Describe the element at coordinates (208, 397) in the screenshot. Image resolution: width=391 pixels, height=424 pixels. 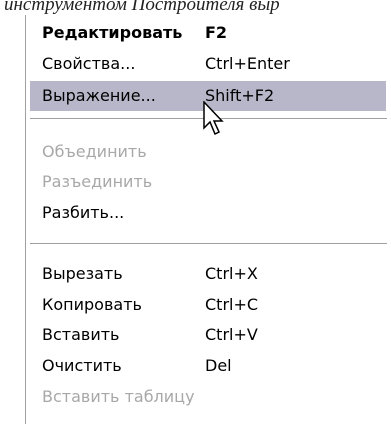
I see `menu-item-paste-table: Вставить таблицу` at that location.